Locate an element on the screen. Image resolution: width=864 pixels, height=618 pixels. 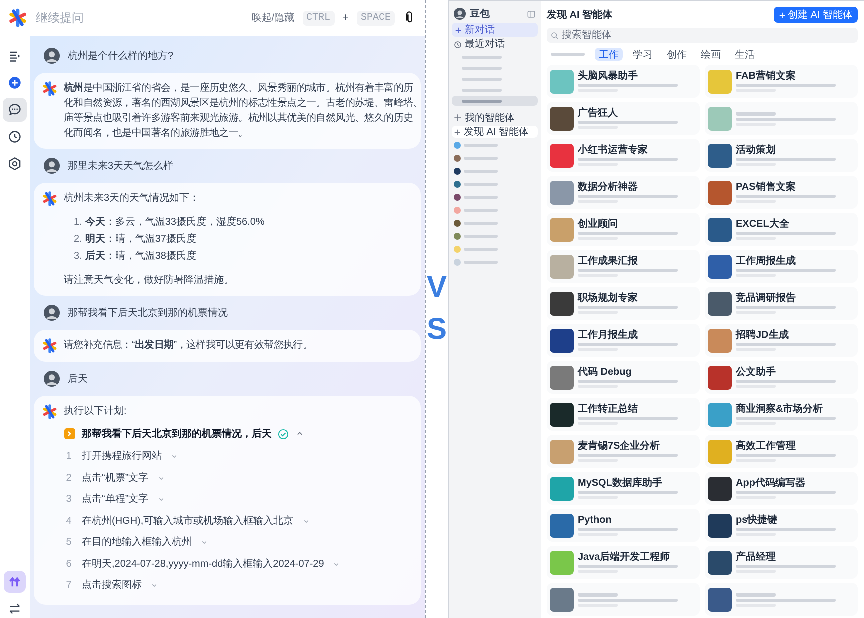
agent-title: 竞品调研报告 is located at coordinates (766, 298).